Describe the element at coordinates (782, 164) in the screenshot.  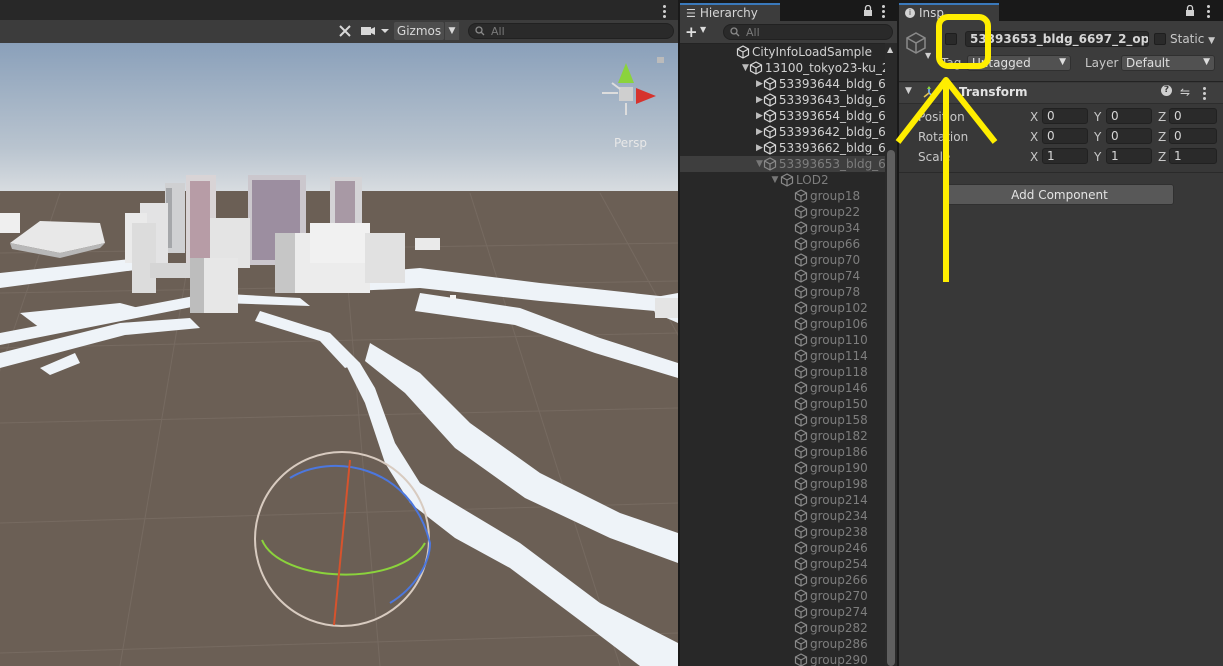
I see `hierarchy-row: ▼ 53393653_bldg_669` at that location.